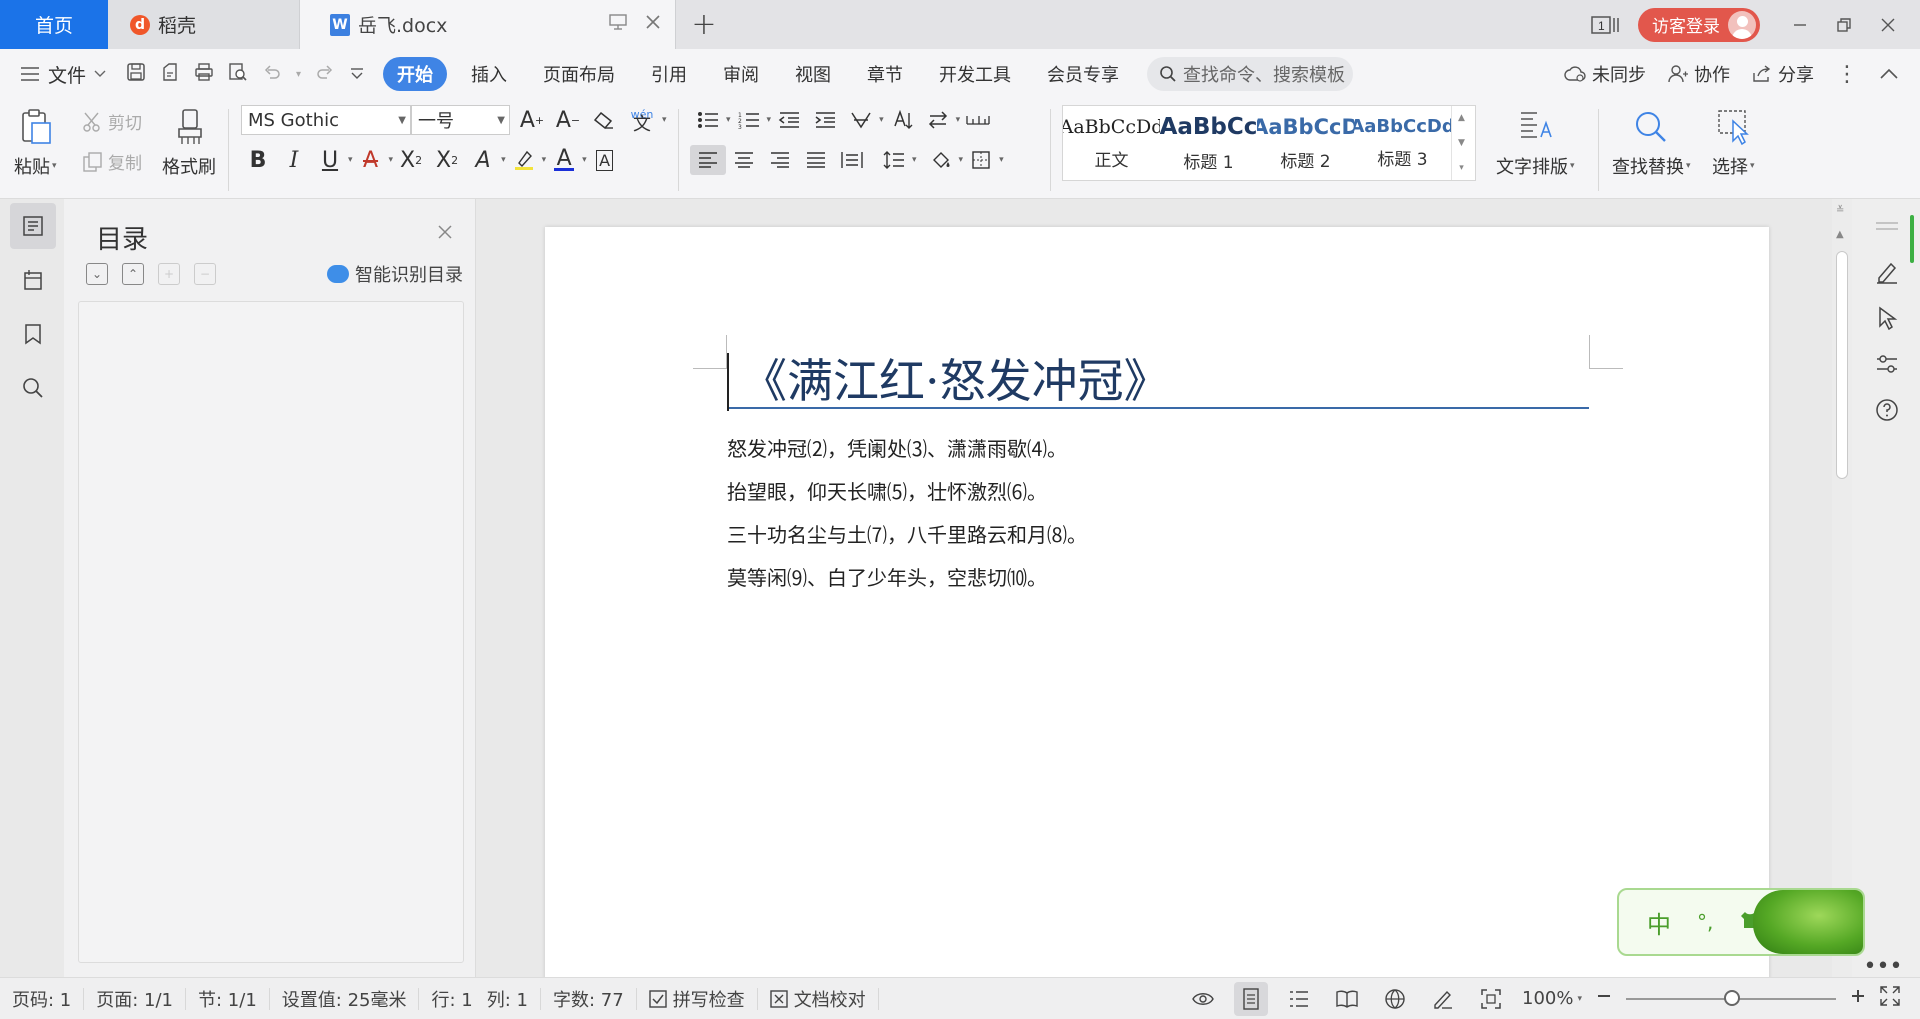  I want to click on customize-qa-icon, so click(357, 74).